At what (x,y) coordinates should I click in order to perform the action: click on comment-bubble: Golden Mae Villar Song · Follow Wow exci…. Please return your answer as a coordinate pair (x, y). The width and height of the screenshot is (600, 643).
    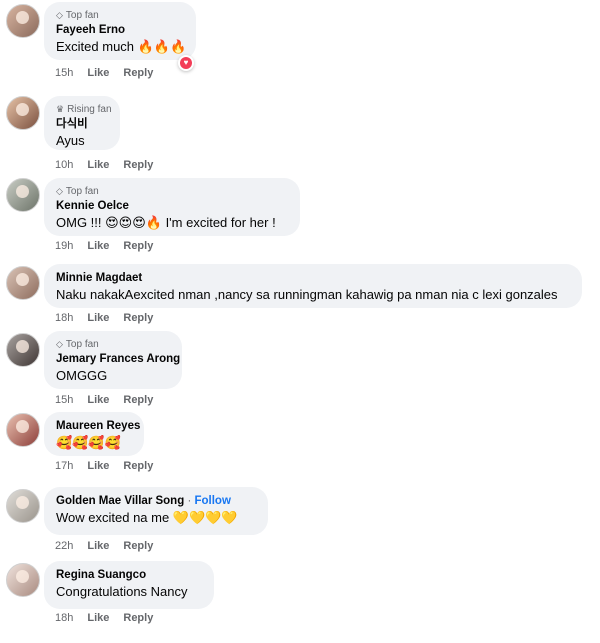
    Looking at the image, I should click on (156, 511).